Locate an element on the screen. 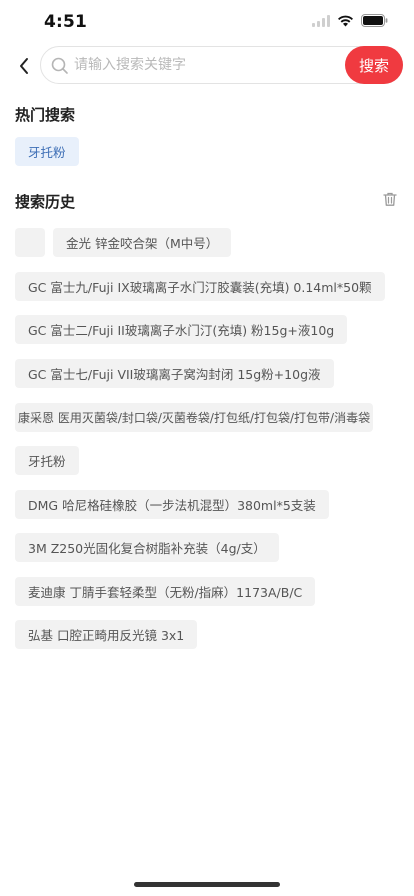 This screenshot has width=414, height=896. hot-search-title: 热门搜索 is located at coordinates (45, 115).